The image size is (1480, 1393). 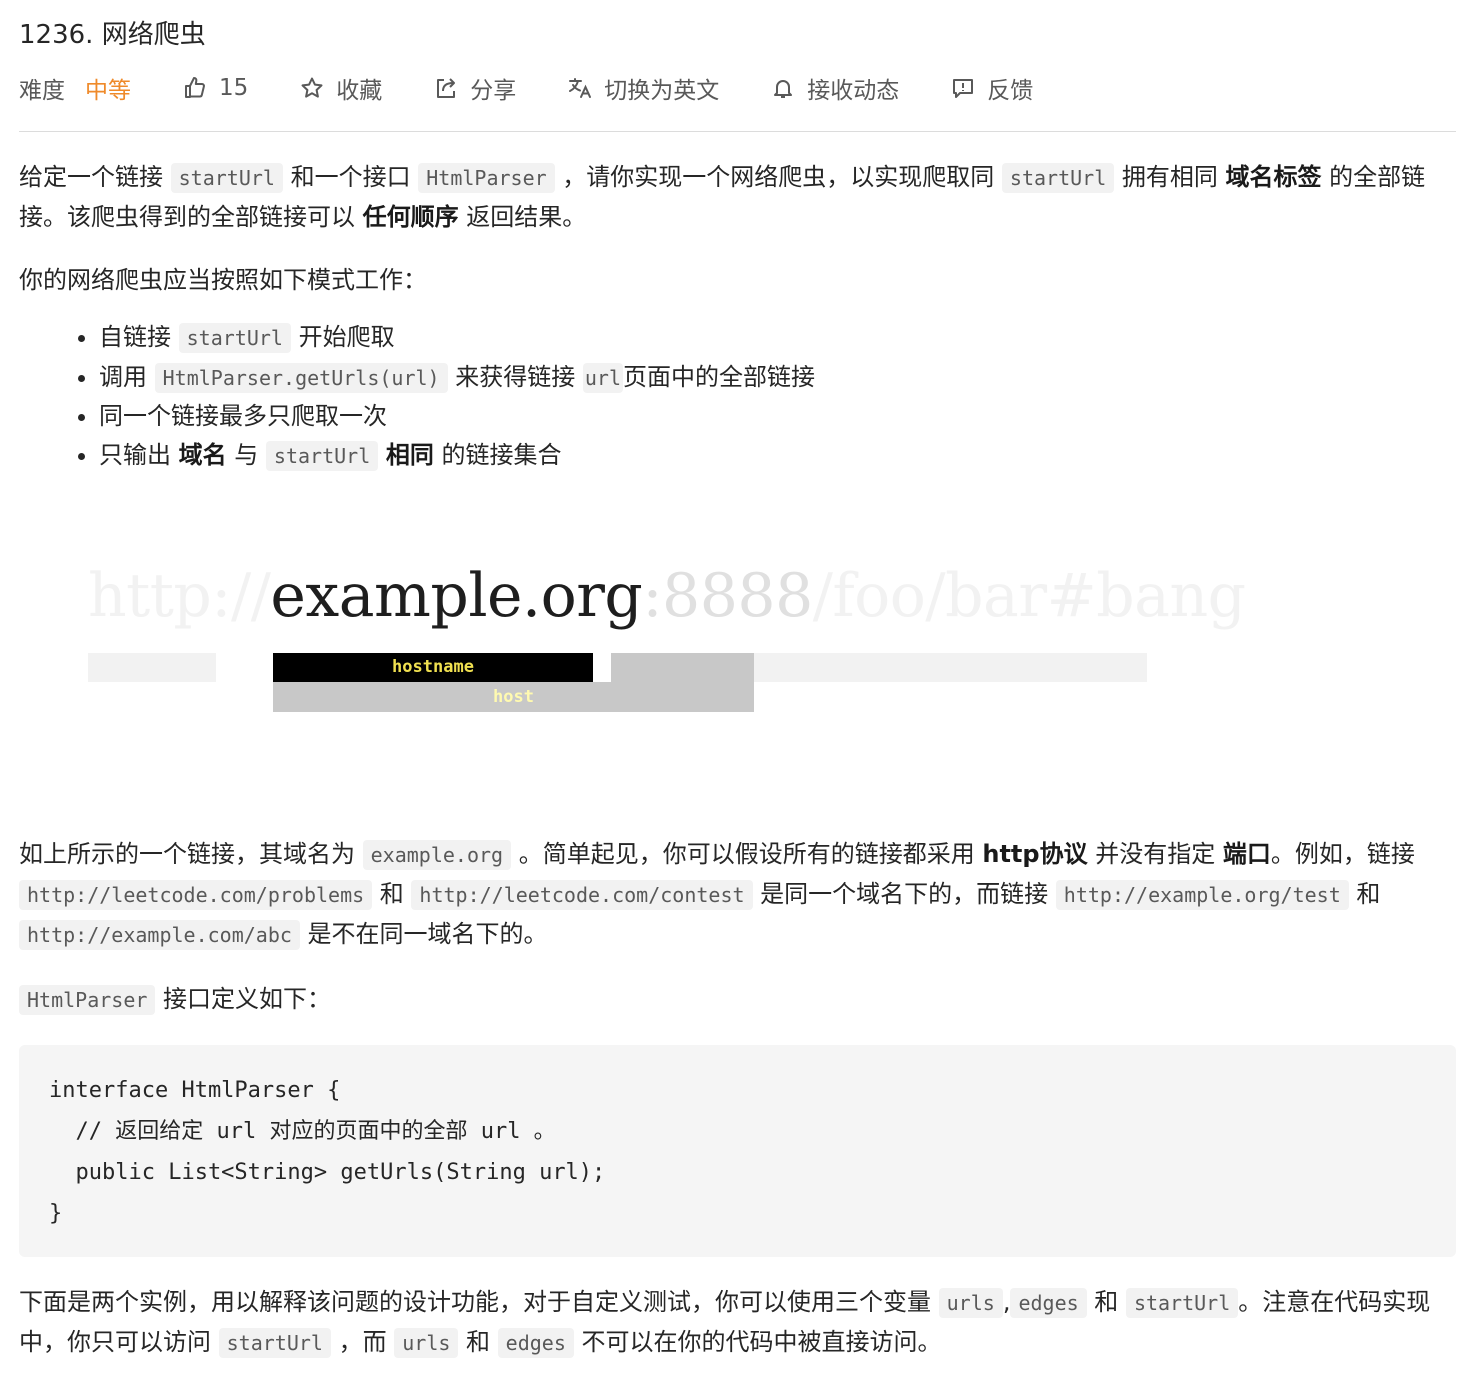 What do you see at coordinates (410, 217) in the screenshot?
I see `bold-text: 任何顺序` at bounding box center [410, 217].